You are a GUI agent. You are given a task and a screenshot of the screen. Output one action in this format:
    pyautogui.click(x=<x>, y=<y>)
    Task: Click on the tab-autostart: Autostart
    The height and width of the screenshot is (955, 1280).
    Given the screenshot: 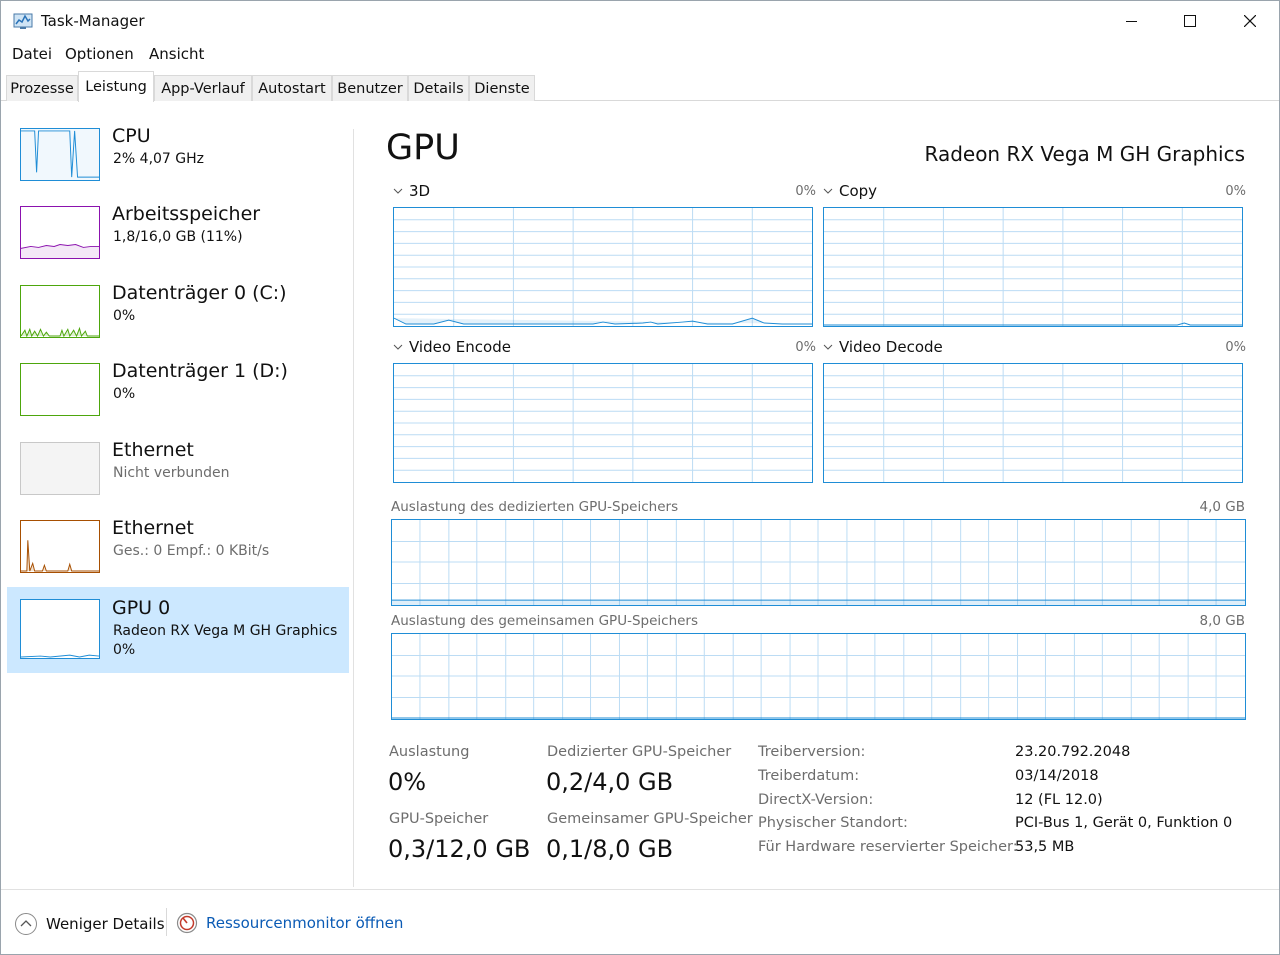 What is the action you would take?
    pyautogui.click(x=292, y=88)
    